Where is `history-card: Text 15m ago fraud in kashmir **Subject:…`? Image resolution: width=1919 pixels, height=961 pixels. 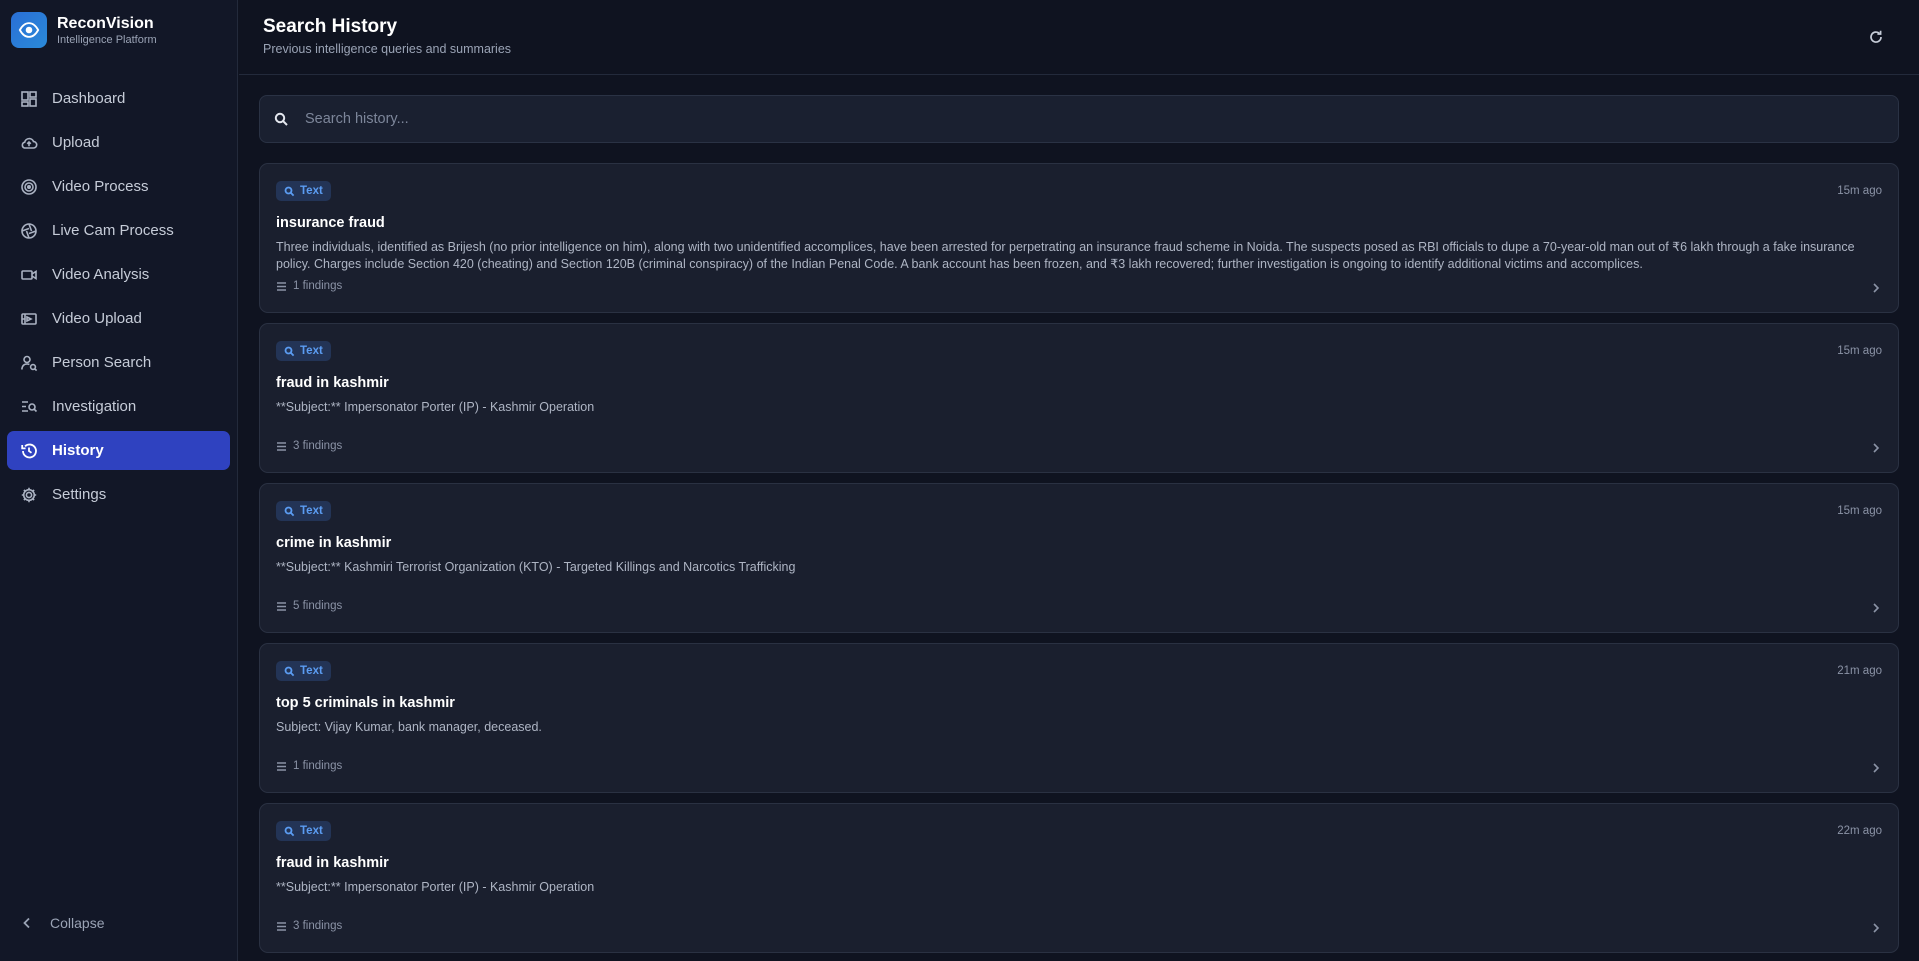
history-card: Text 15m ago fraud in kashmir **Subject:… is located at coordinates (1079, 398).